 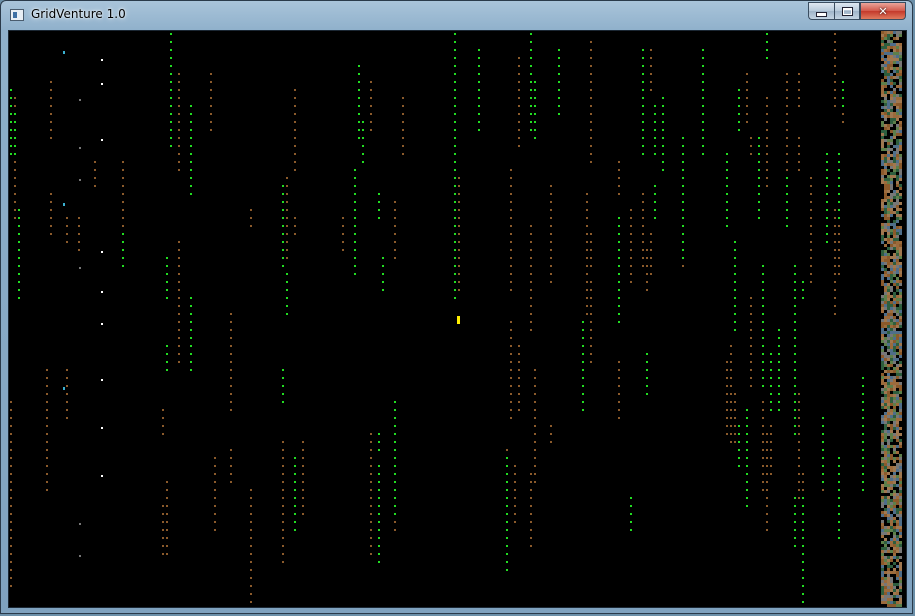 I want to click on maximize-button, so click(x=847, y=11).